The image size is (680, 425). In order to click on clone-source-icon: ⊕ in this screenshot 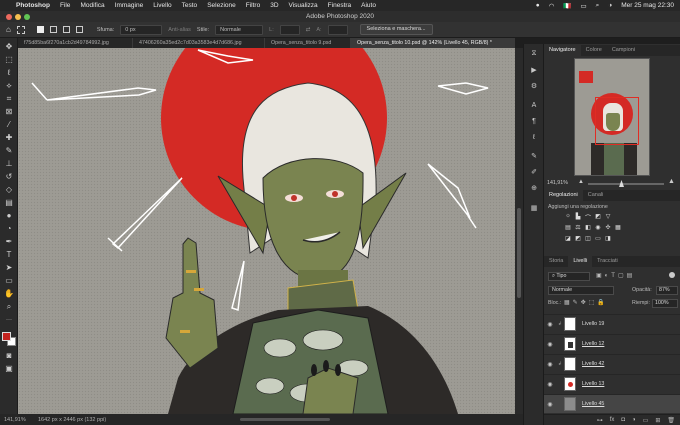, I will do `click(534, 189)`.